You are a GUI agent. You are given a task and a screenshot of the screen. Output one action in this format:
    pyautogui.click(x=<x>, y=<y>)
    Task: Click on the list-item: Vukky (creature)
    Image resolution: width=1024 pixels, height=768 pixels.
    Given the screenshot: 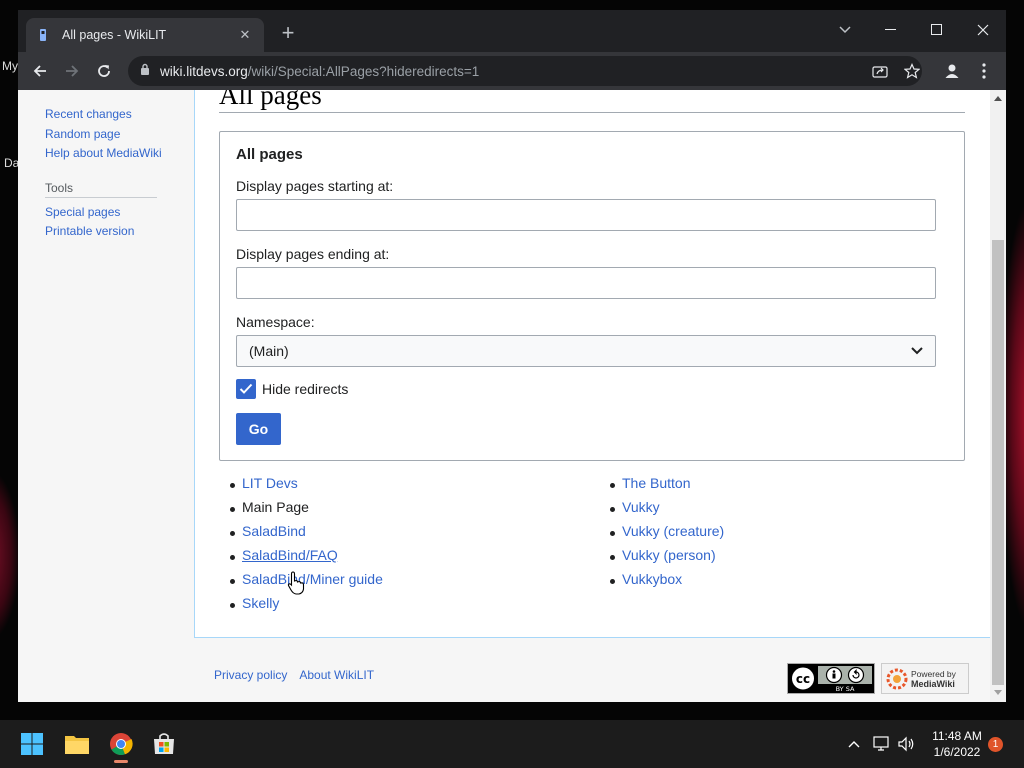 What is the action you would take?
    pyautogui.click(x=667, y=535)
    